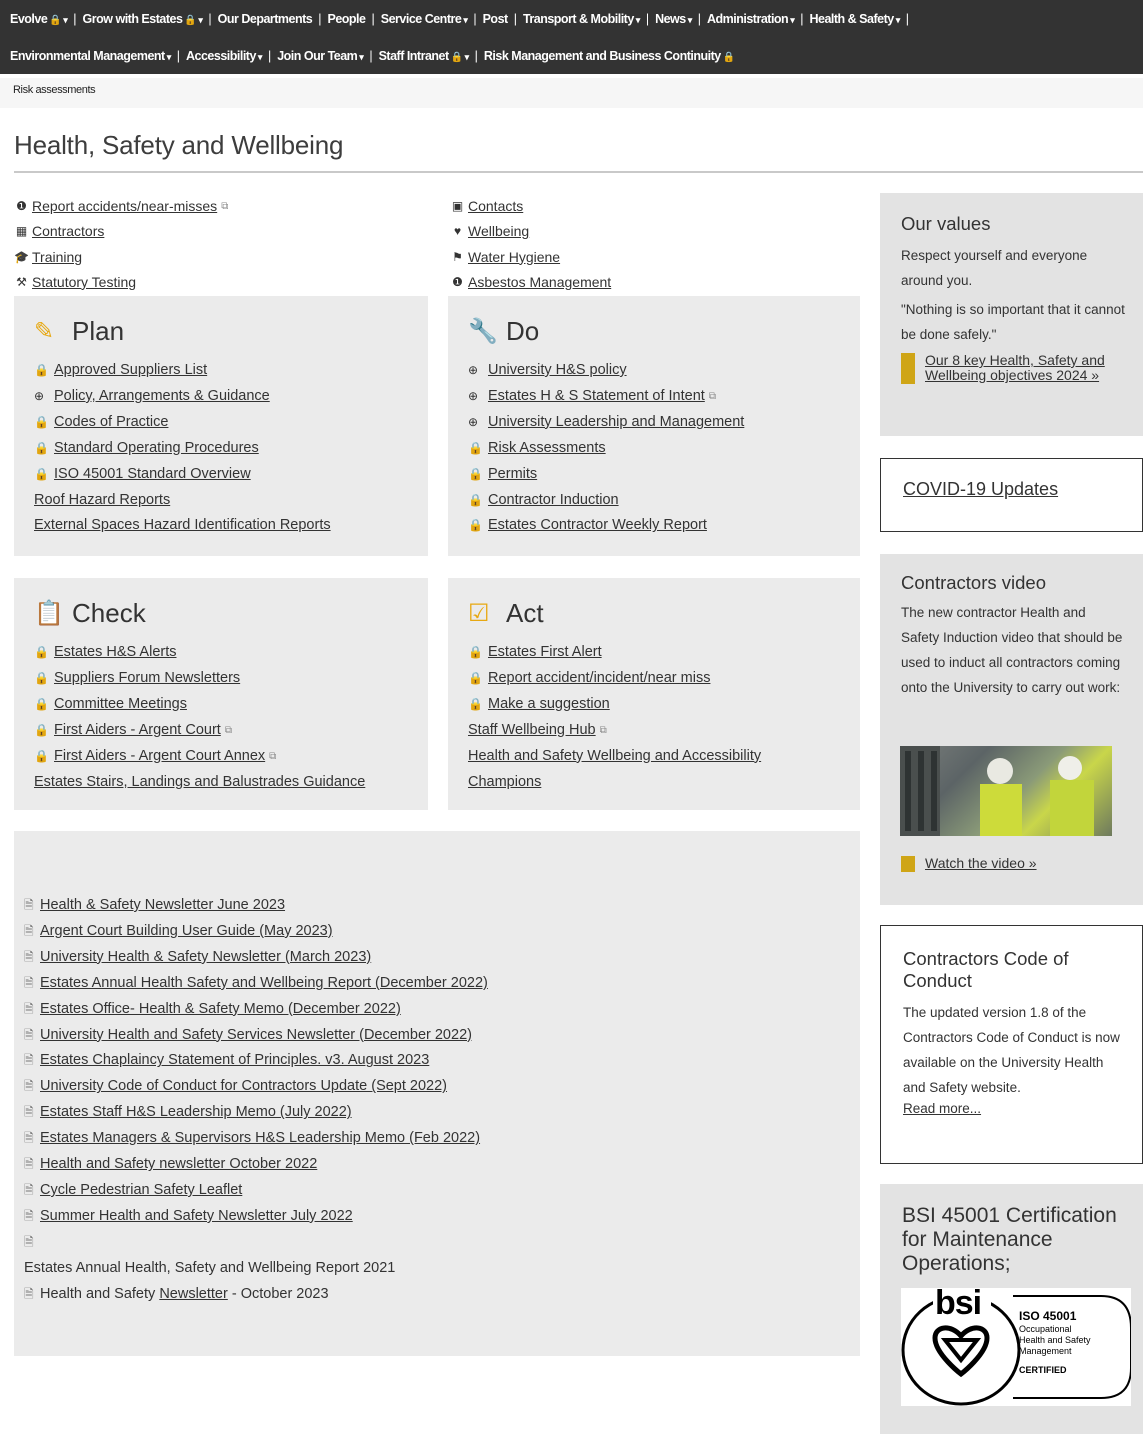 The image size is (1143, 1434). I want to click on panel-link: First Aiders - Argent Court, so click(137, 731).